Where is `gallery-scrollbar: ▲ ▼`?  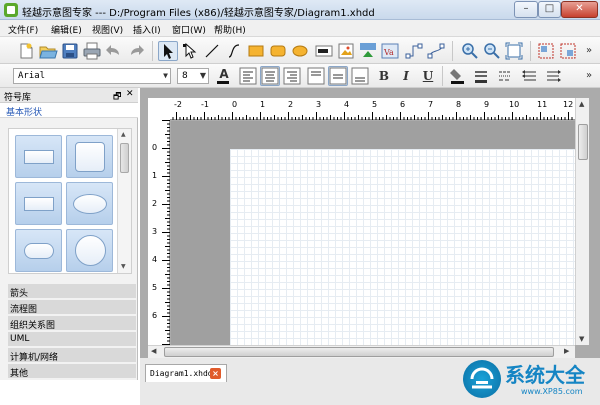 gallery-scrollbar: ▲ ▼ is located at coordinates (124, 201).